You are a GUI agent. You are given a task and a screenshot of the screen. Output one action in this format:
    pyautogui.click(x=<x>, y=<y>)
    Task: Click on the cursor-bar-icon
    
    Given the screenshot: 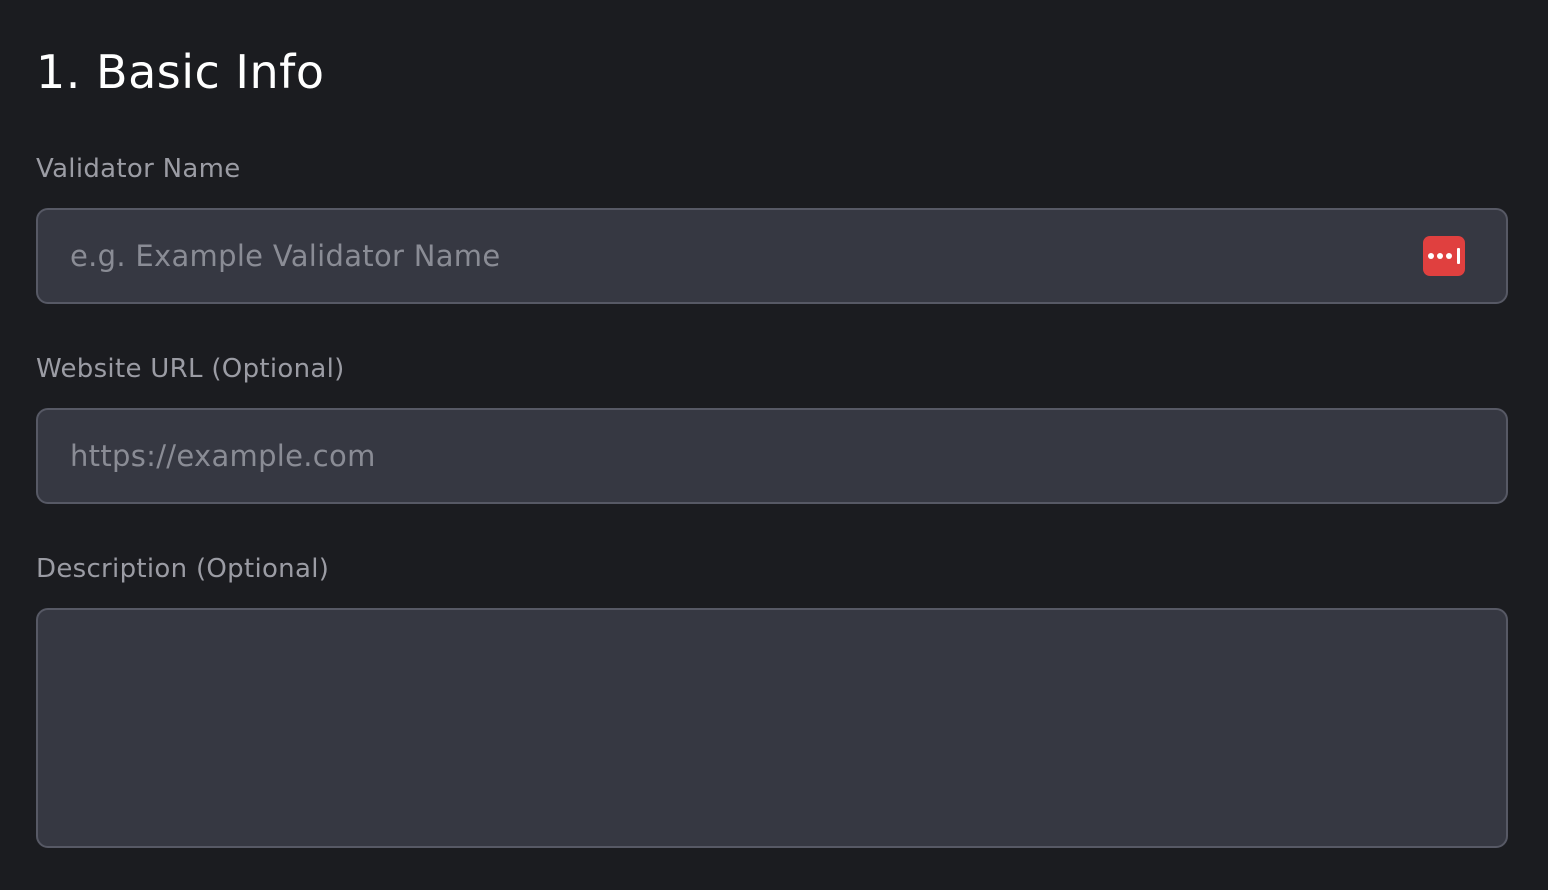 What is the action you would take?
    pyautogui.click(x=1458, y=256)
    